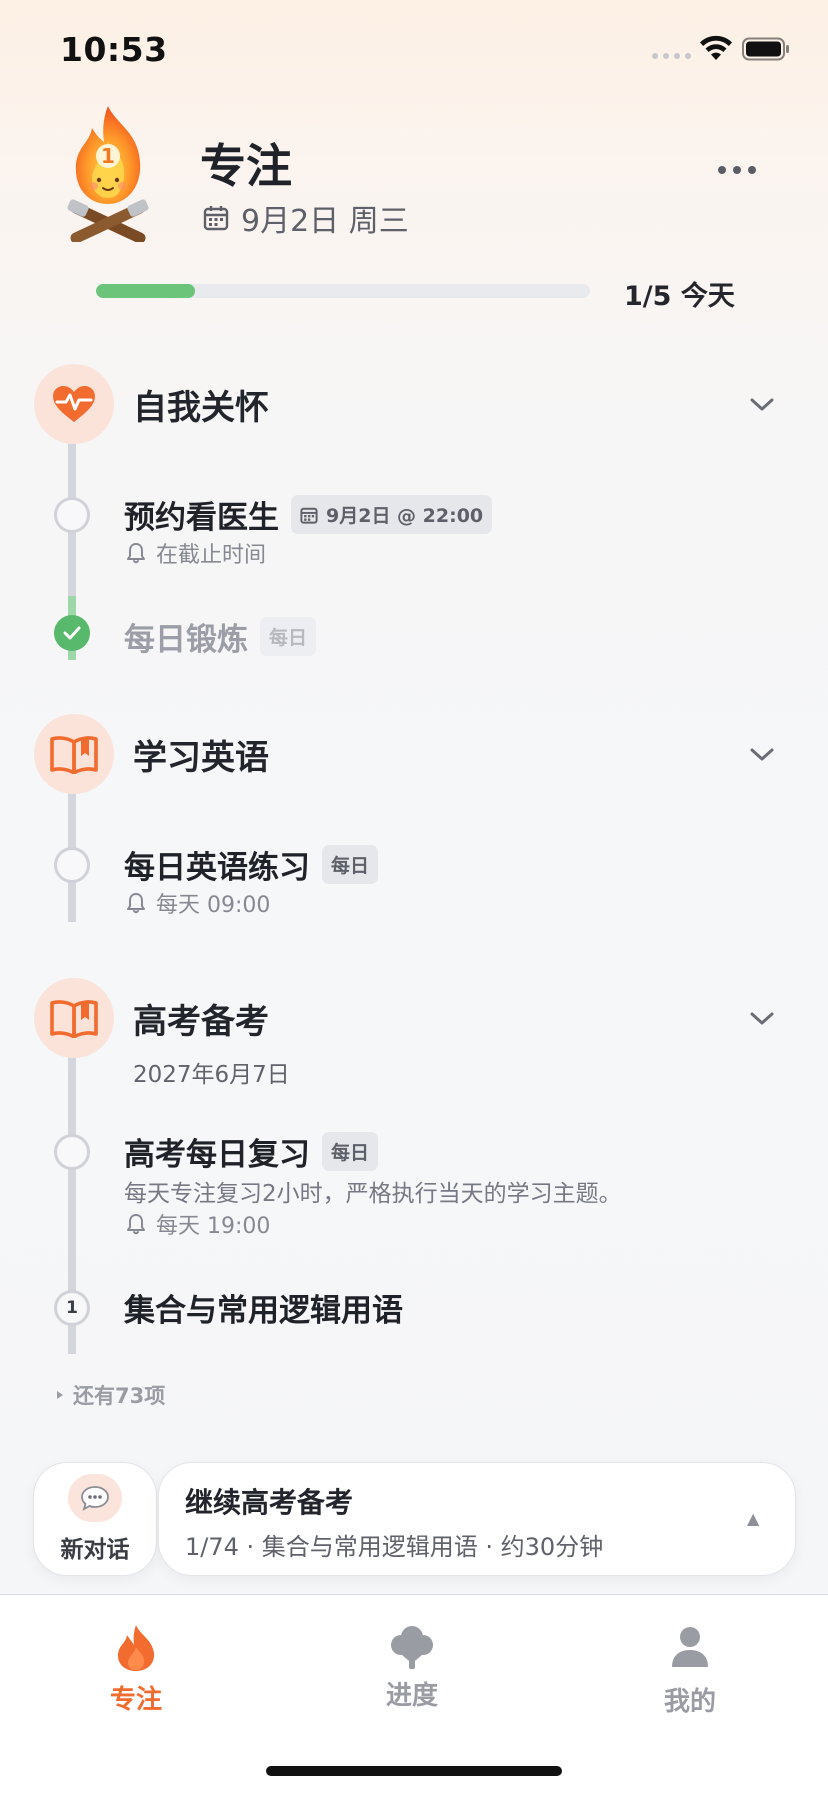 This screenshot has height=1793, width=828. Describe the element at coordinates (145, 291) in the screenshot. I see `daily-progress-fill` at that location.